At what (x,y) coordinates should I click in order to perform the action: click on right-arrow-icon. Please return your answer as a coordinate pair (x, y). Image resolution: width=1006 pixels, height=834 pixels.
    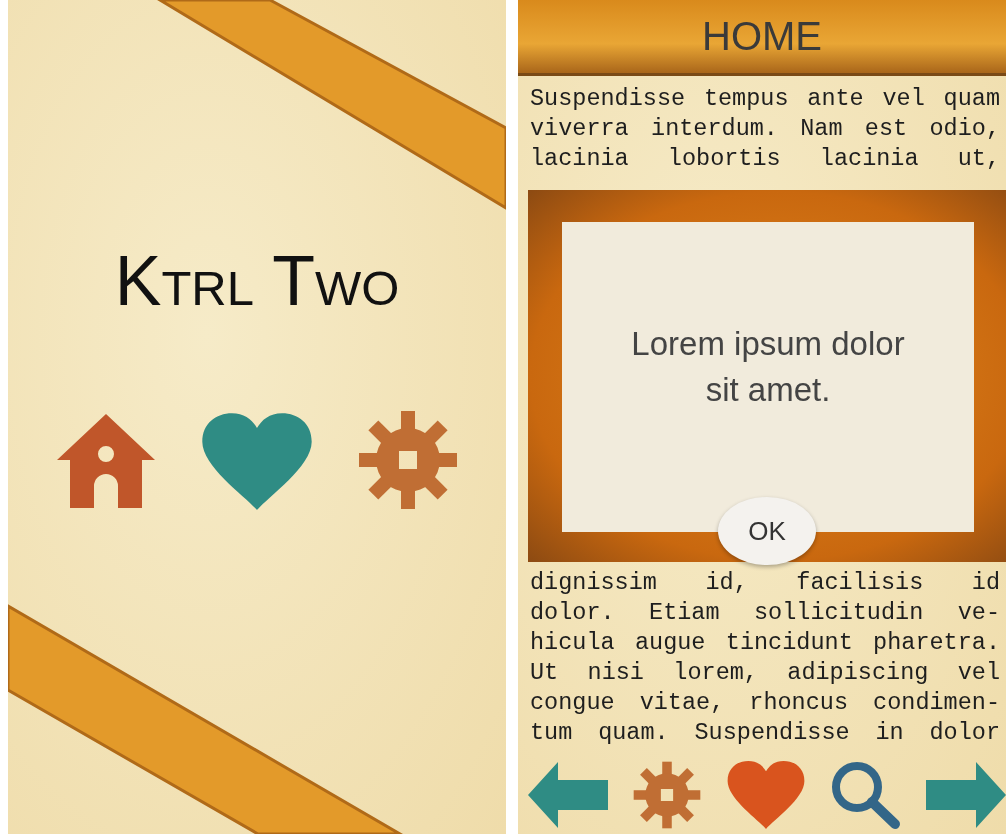
    Looking at the image, I should click on (966, 794).